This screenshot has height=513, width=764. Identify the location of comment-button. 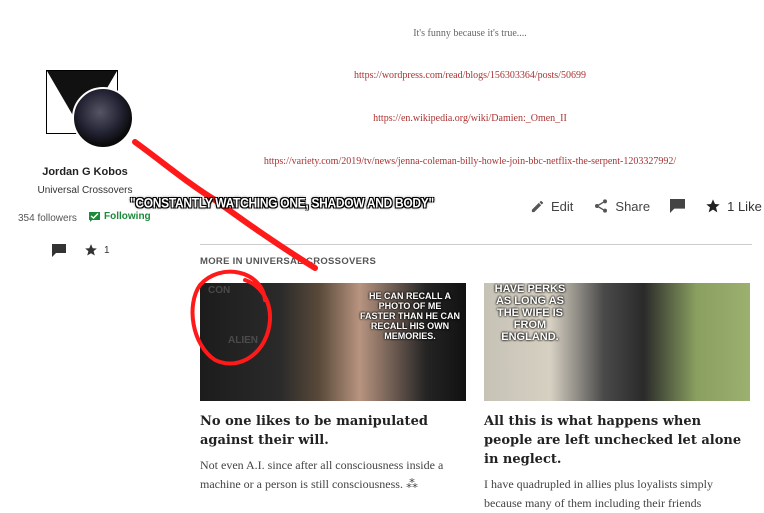
(678, 206).